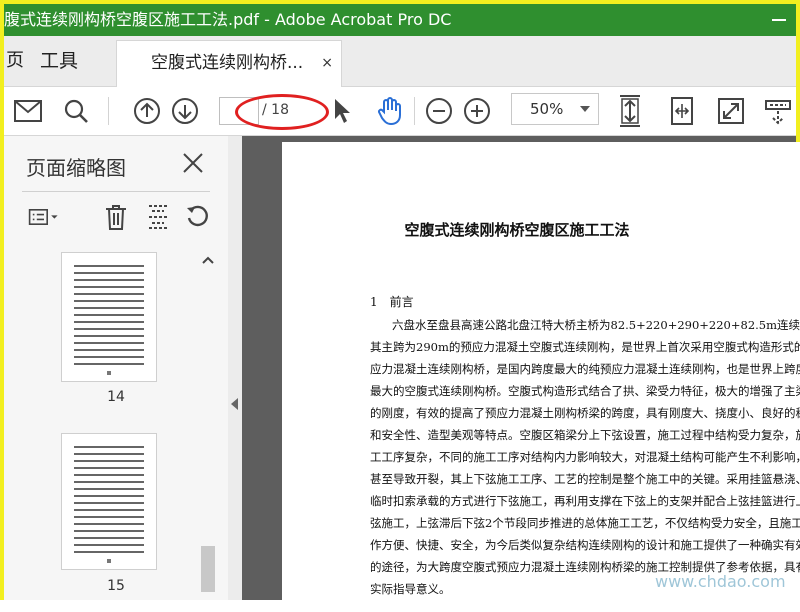 The height and width of the screenshot is (612, 800). I want to click on tab-document: 空腹式连续刚构桥... ×, so click(229, 63).